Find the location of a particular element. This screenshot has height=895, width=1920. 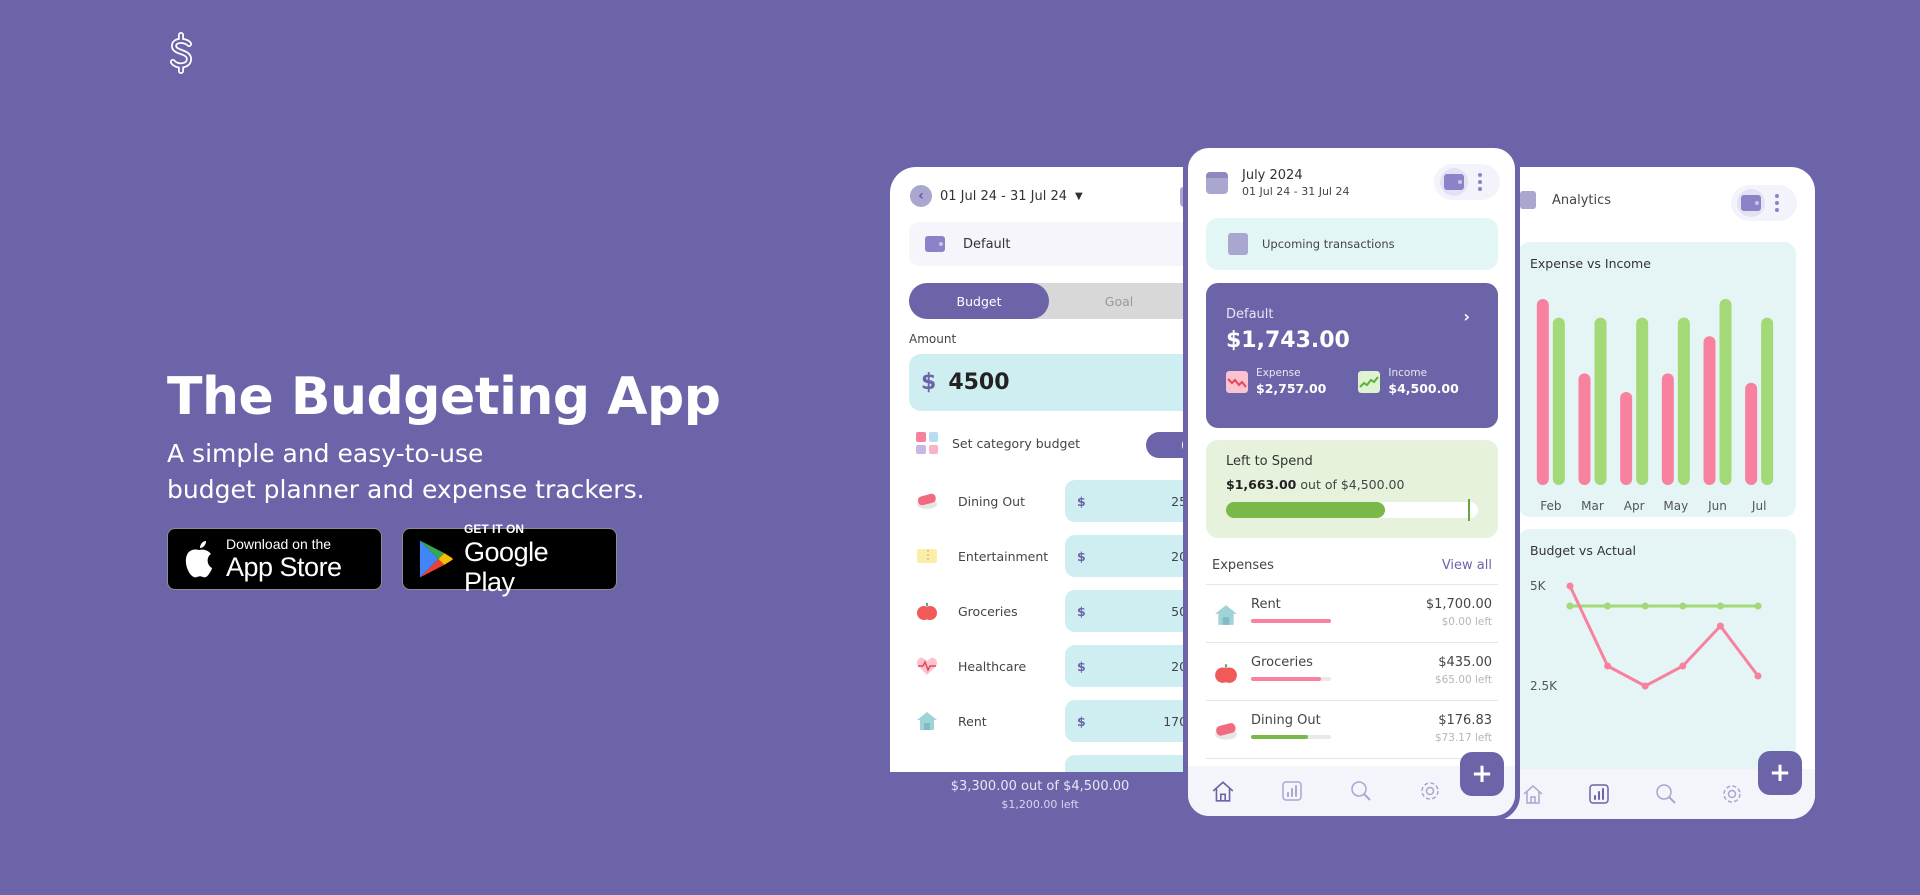

x-tick-label: Feb is located at coordinates (1550, 506).